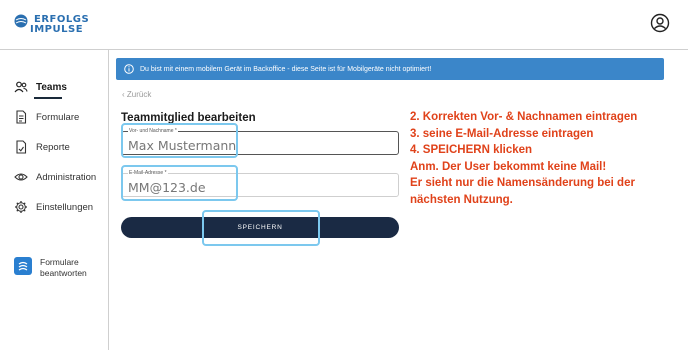  Describe the element at coordinates (148, 173) in the screenshot. I see `email-field-label: E-Mail-Adresse *` at that location.